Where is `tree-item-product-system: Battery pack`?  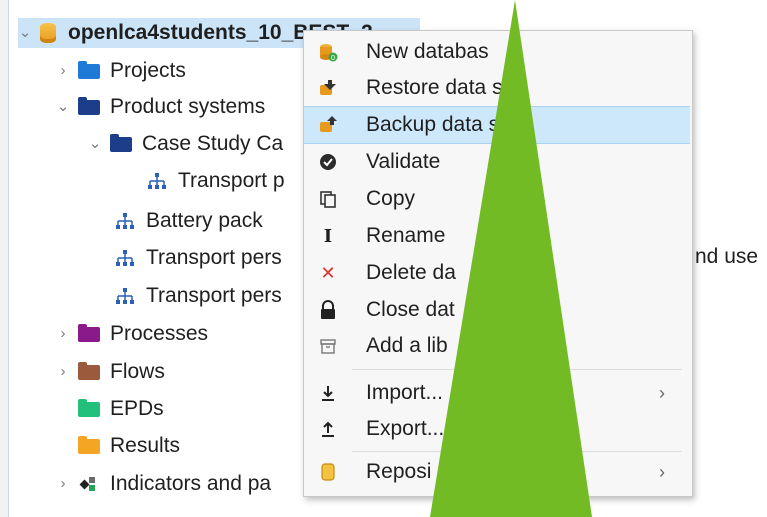 tree-item-product-system: Battery pack is located at coordinates (188, 221).